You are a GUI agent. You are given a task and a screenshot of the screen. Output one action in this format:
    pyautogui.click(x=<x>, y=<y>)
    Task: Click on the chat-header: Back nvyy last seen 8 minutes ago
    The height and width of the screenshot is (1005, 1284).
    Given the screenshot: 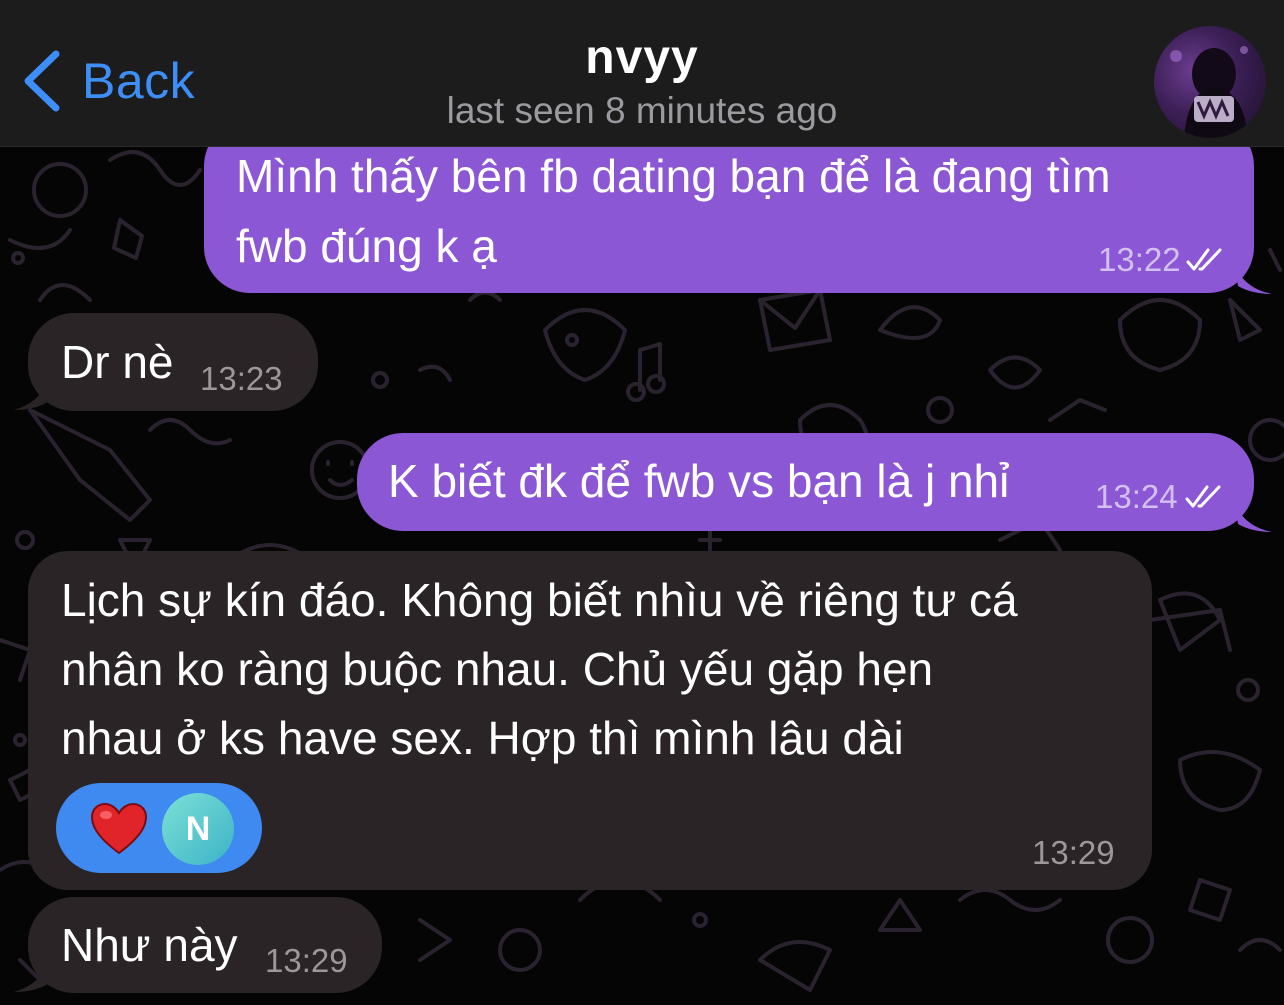 What is the action you would take?
    pyautogui.click(x=642, y=73)
    